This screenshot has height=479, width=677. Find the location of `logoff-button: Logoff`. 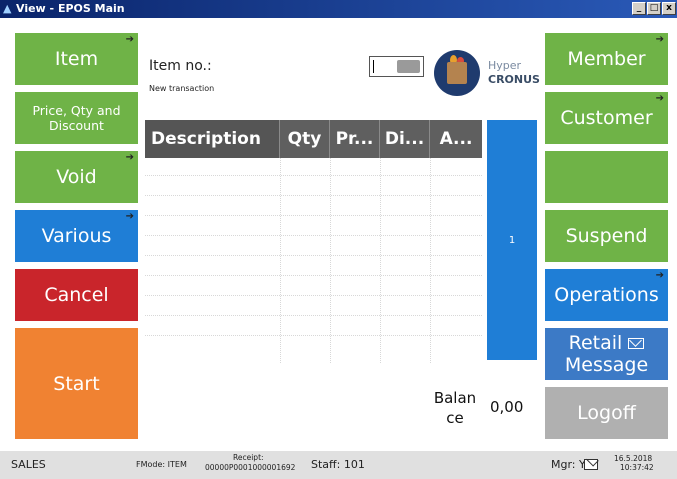

logoff-button: Logoff is located at coordinates (606, 413).